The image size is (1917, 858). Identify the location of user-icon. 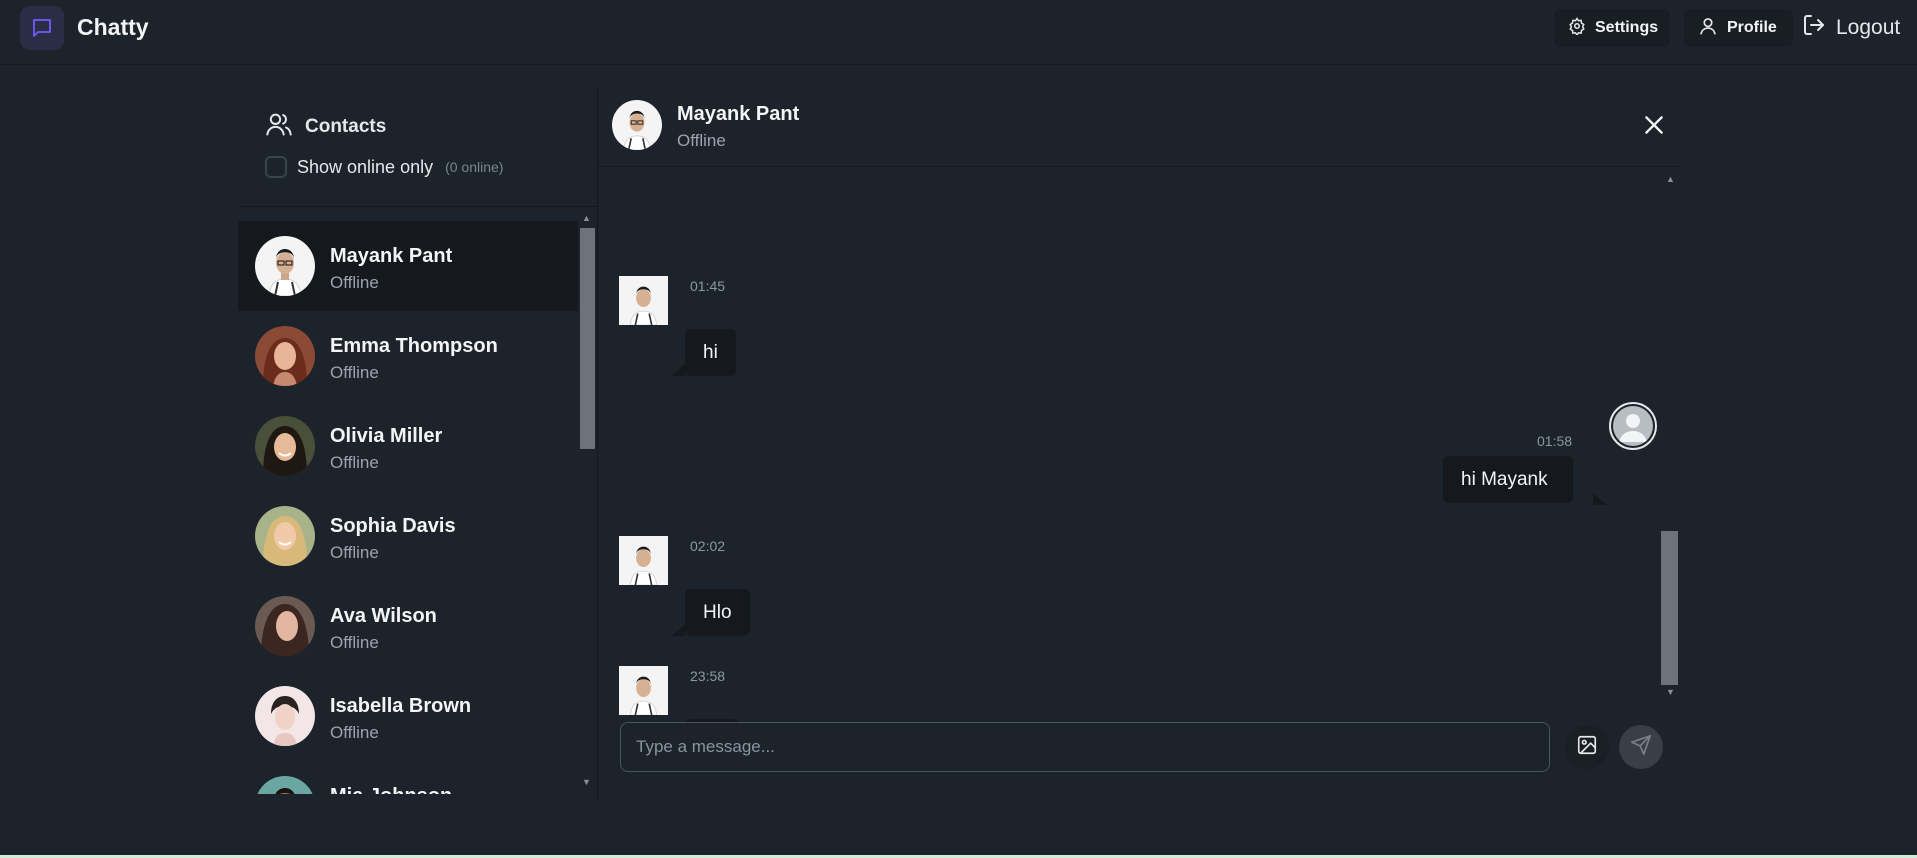
(1708, 28).